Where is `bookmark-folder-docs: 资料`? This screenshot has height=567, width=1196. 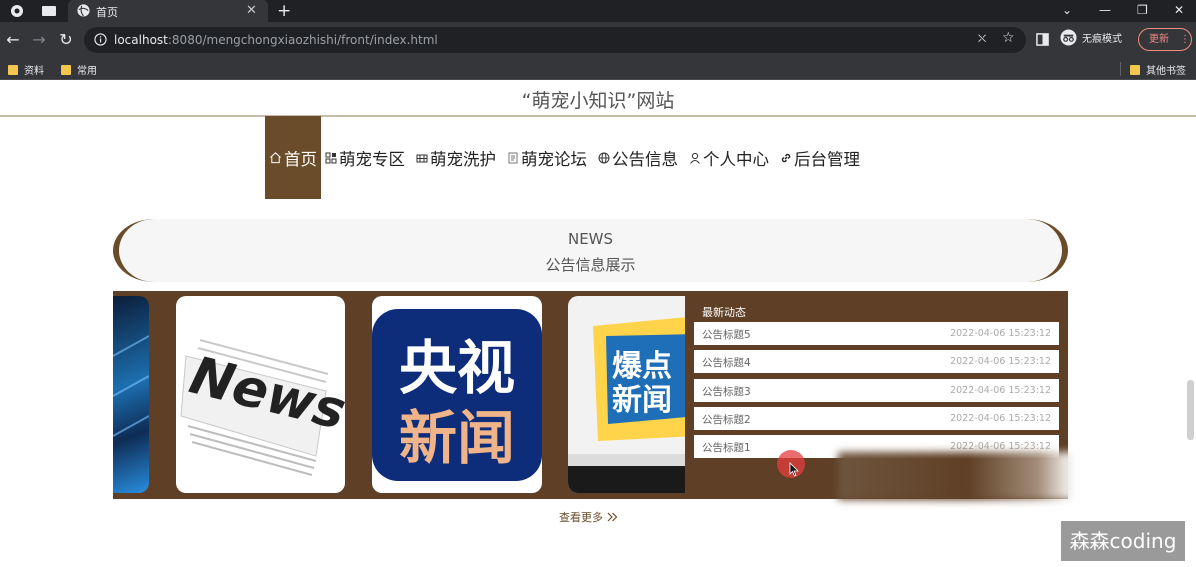
bookmark-folder-docs: 资料 is located at coordinates (26, 69).